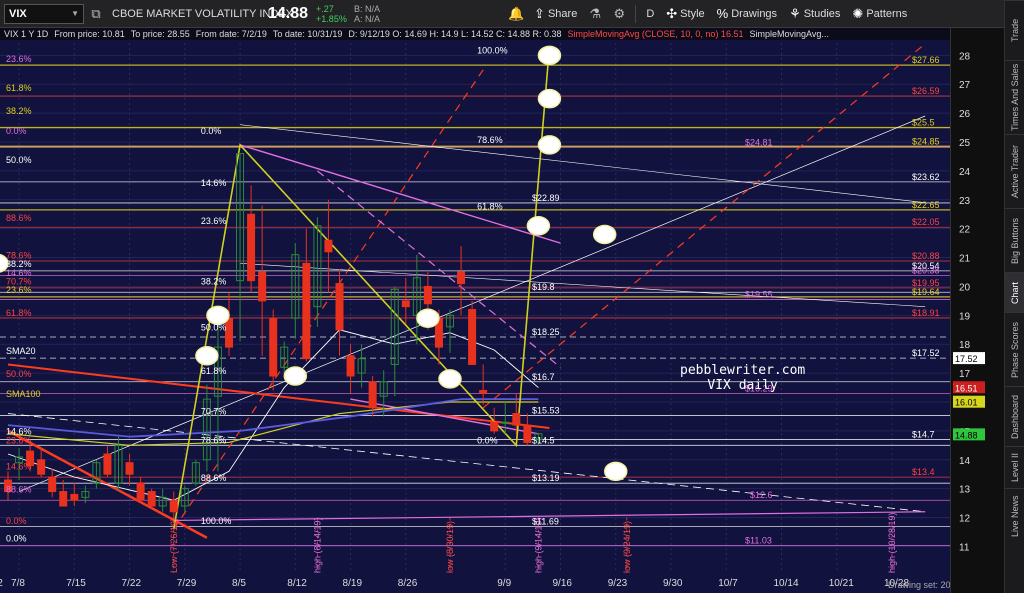  I want to click on timeframe-label: D, so click(650, 13).